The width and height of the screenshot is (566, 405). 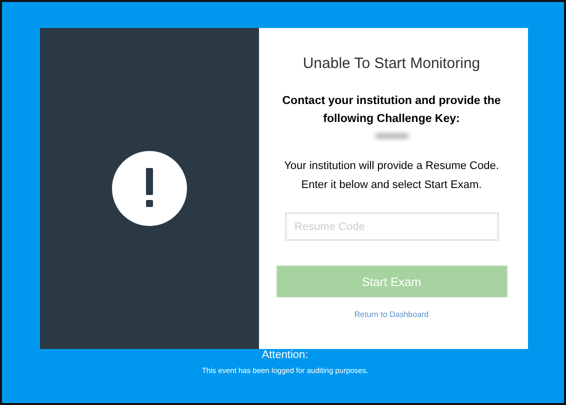 What do you see at coordinates (391, 314) in the screenshot?
I see `dashboard-link: Return to Dashboard` at bounding box center [391, 314].